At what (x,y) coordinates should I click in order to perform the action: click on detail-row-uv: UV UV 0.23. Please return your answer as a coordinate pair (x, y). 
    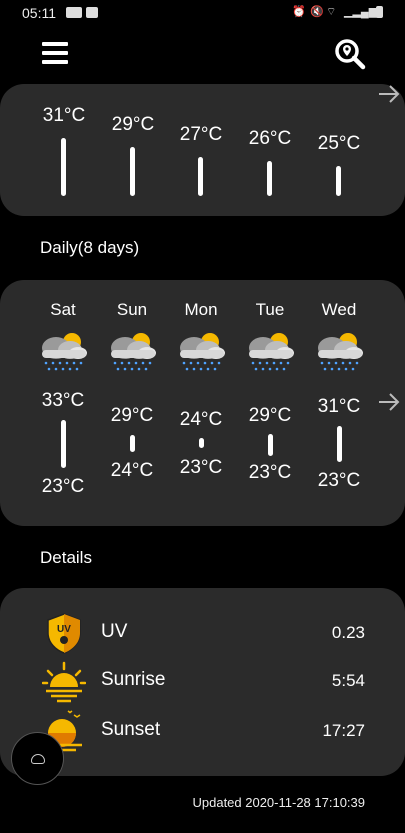
    Looking at the image, I should click on (202, 633).